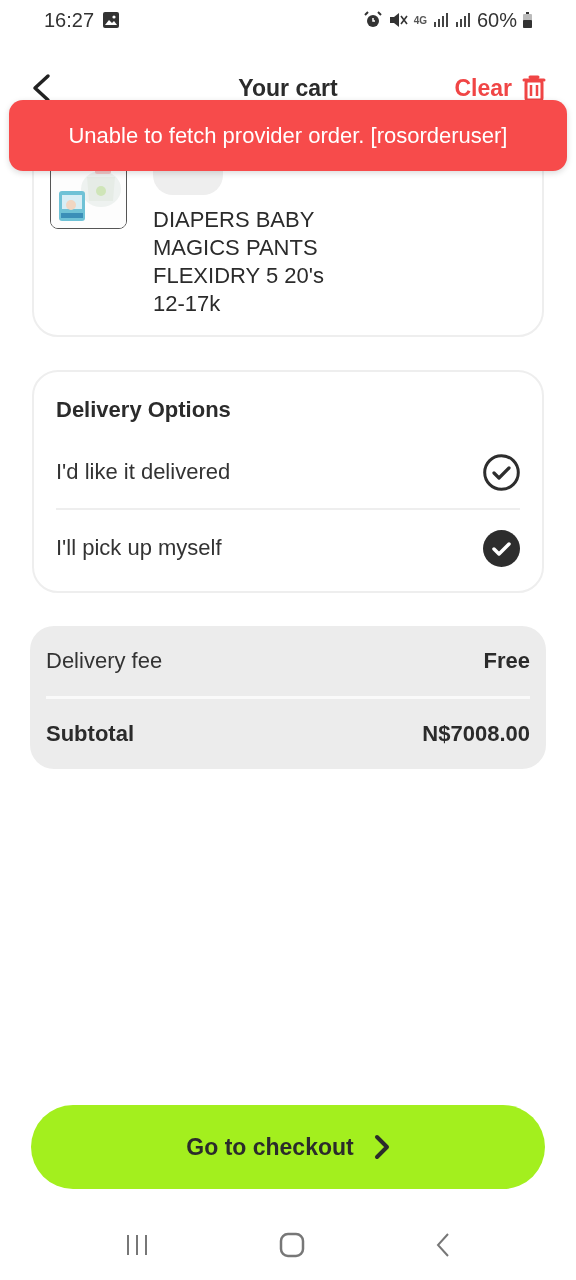  What do you see at coordinates (527, 20) in the screenshot?
I see `battery-icon` at bounding box center [527, 20].